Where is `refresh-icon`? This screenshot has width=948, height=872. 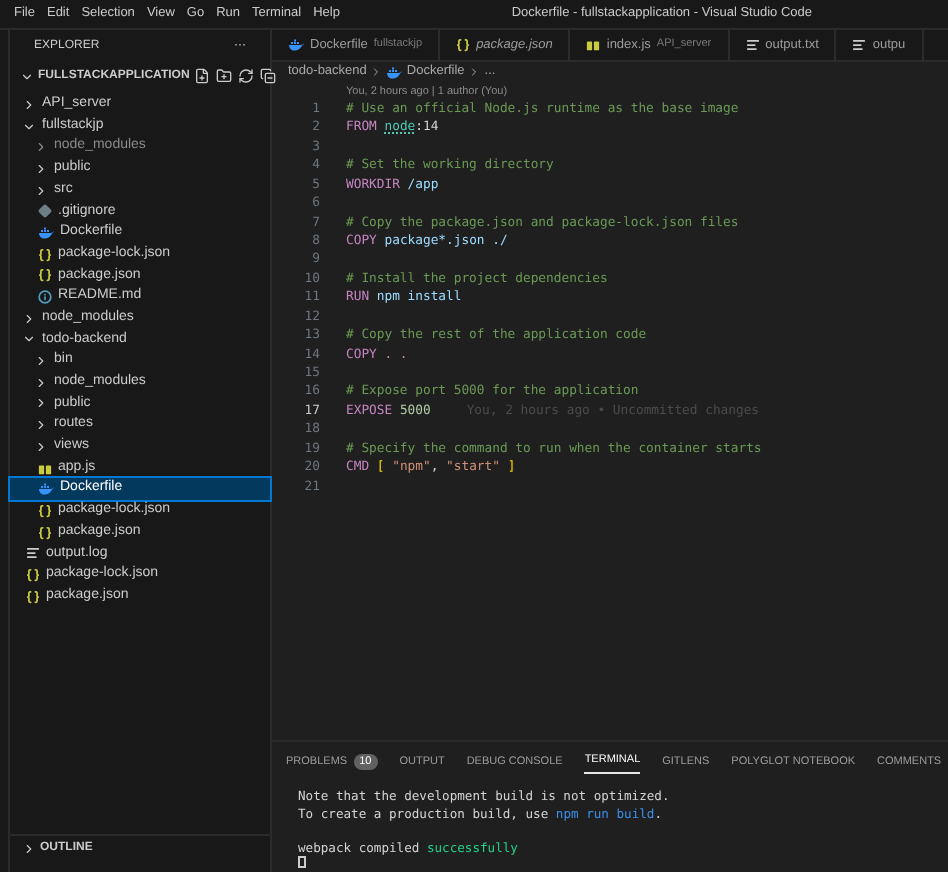
refresh-icon is located at coordinates (245, 76).